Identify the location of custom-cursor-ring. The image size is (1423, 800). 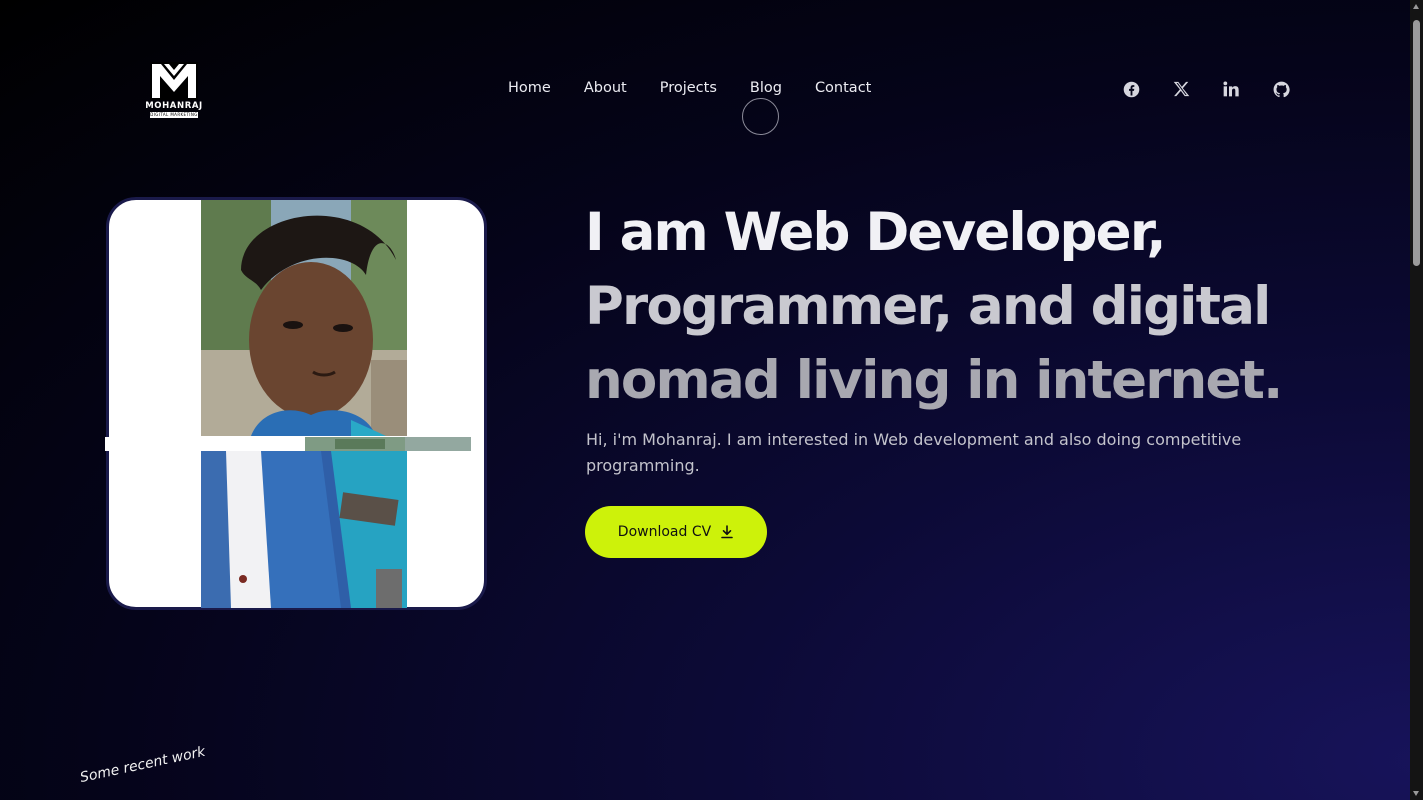
(760, 116).